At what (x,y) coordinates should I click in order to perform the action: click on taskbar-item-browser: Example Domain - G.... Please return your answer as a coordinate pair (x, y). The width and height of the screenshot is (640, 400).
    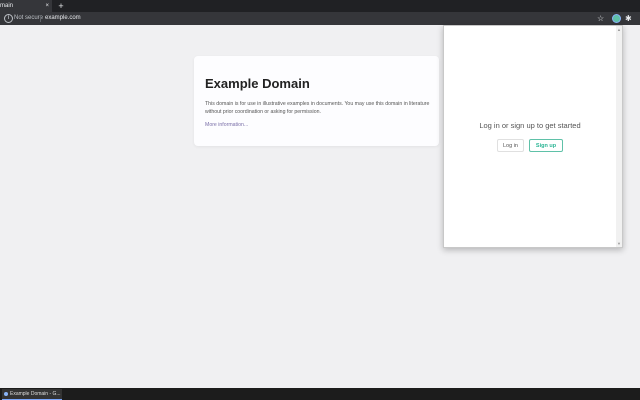
    Looking at the image, I should click on (32, 394).